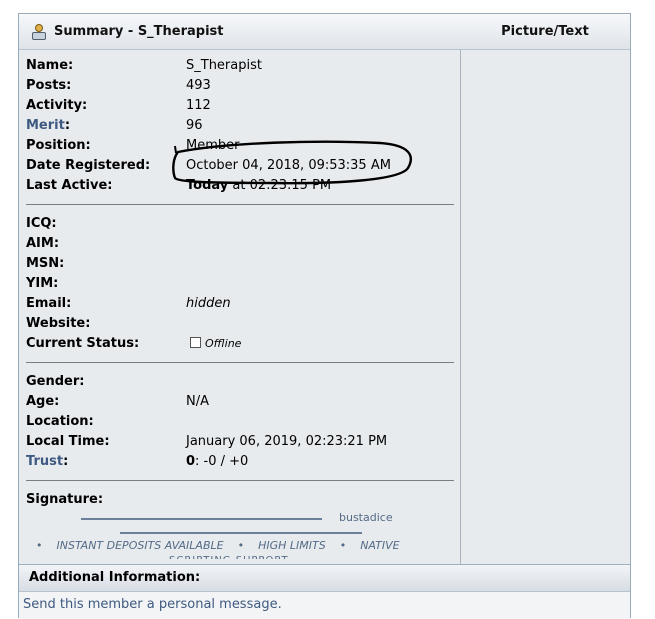 Image resolution: width=655 pixels, height=619 pixels. I want to click on age-row: Age: N/A, so click(240, 402).